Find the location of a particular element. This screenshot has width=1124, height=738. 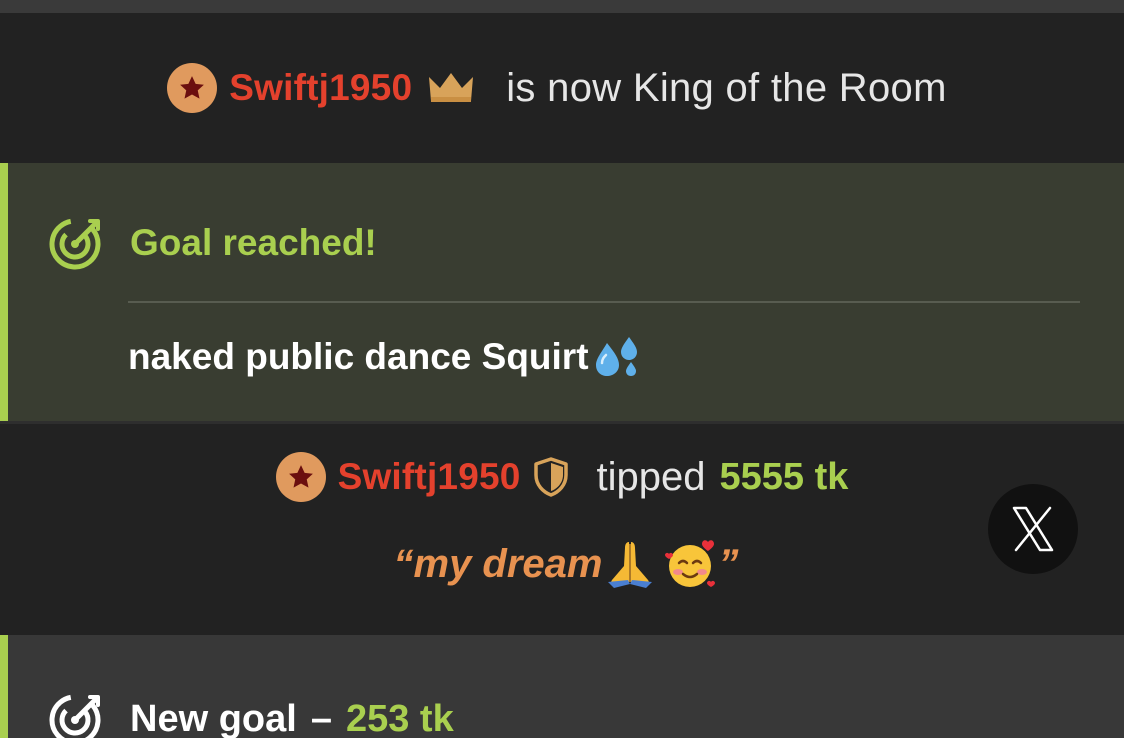

shield-icon is located at coordinates (551, 477).